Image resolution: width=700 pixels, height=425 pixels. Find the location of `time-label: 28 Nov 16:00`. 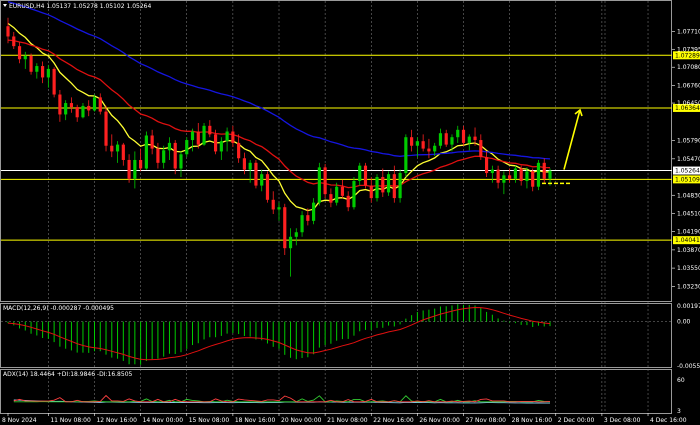

time-label: 28 Nov 16:00 is located at coordinates (532, 420).